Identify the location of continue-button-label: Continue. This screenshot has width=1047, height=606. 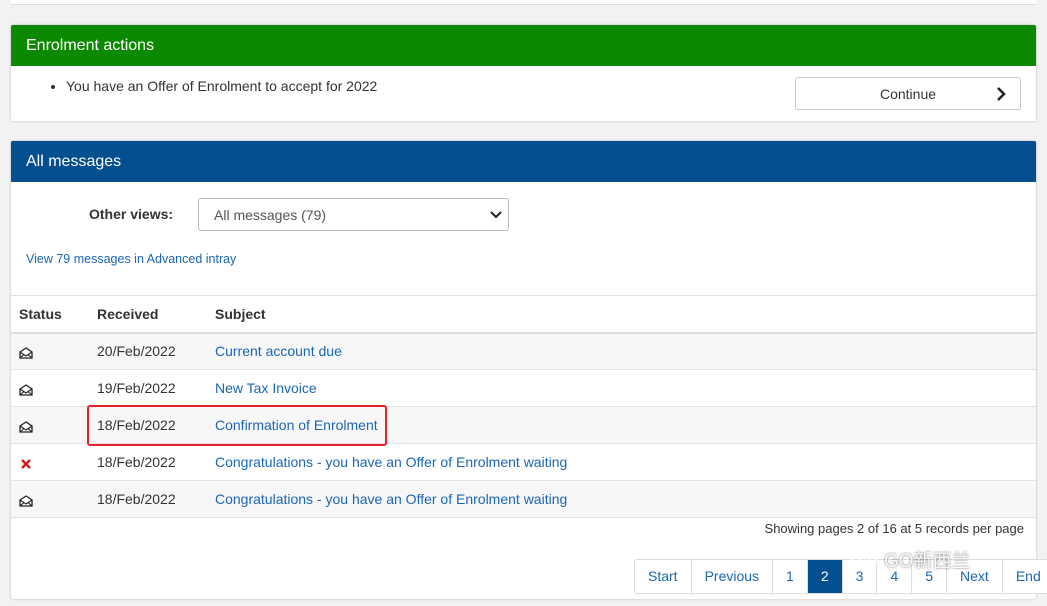
(908, 94).